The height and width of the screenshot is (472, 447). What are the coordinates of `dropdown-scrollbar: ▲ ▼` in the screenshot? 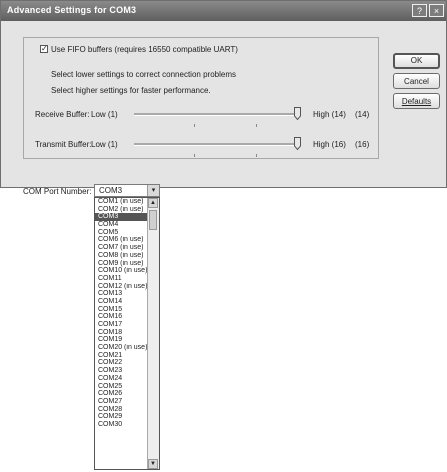 It's located at (153, 333).